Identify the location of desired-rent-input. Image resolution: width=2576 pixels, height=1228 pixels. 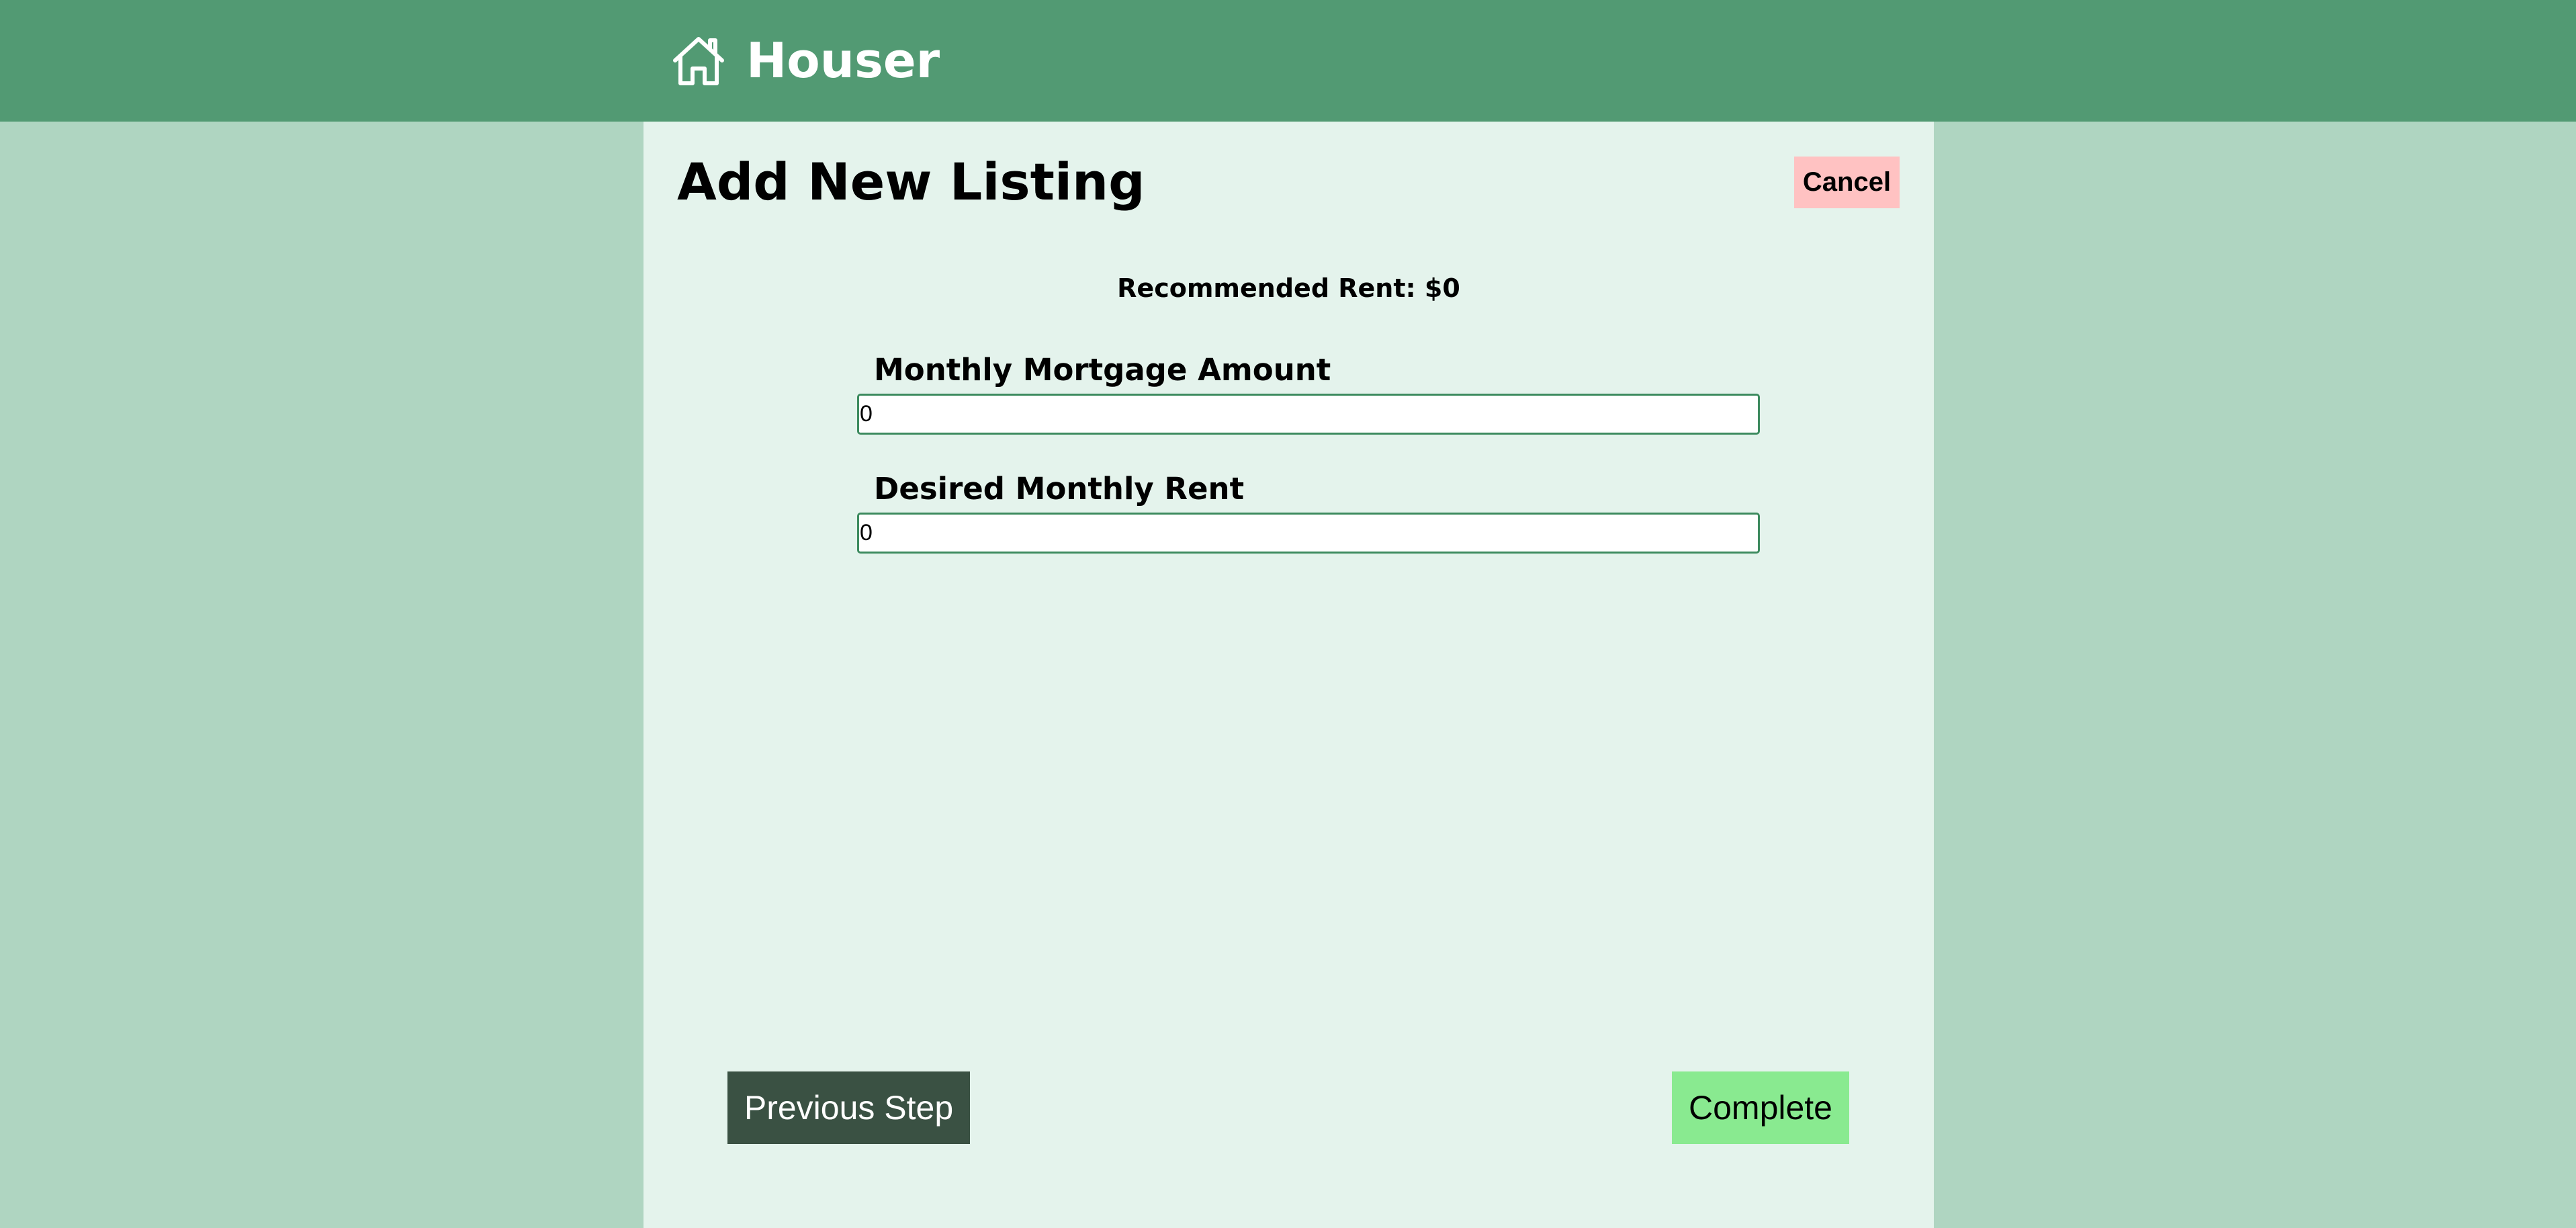
(1308, 533).